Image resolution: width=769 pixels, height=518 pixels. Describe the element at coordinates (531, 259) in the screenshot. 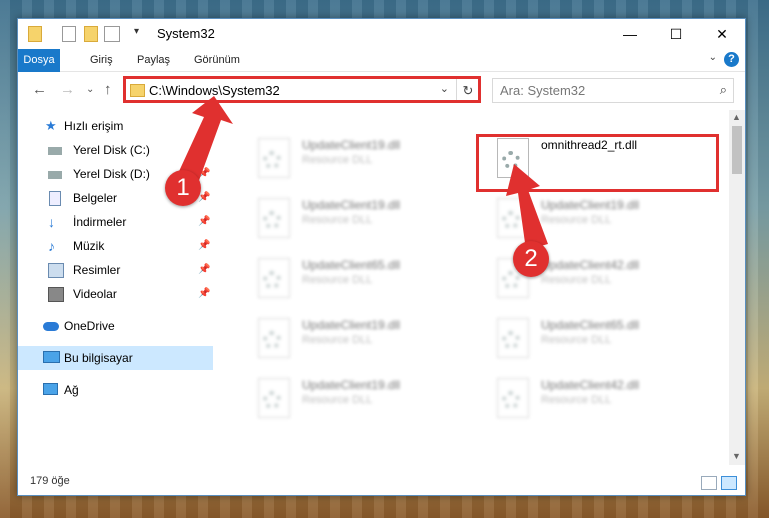

I see `callout-2: 2` at that location.